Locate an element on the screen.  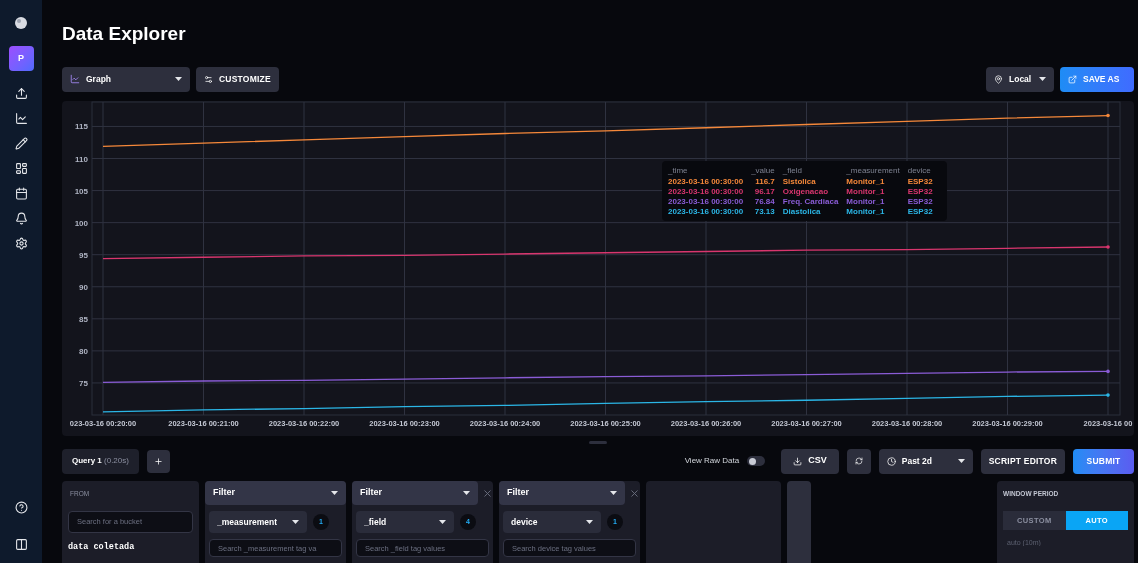
script-editor-button: SCRIPT EDITOR is located at coordinates (1022, 461).